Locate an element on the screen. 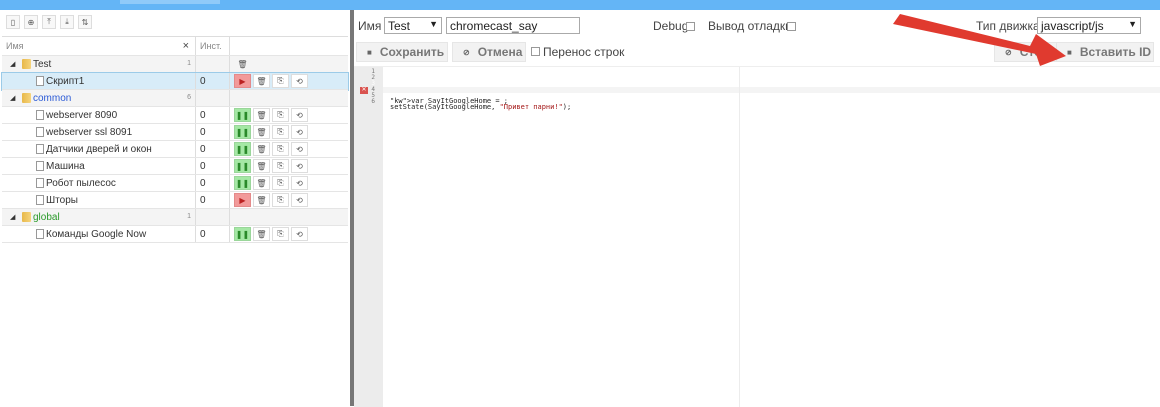  delete-group-icon: 🗑 is located at coordinates (242, 64).